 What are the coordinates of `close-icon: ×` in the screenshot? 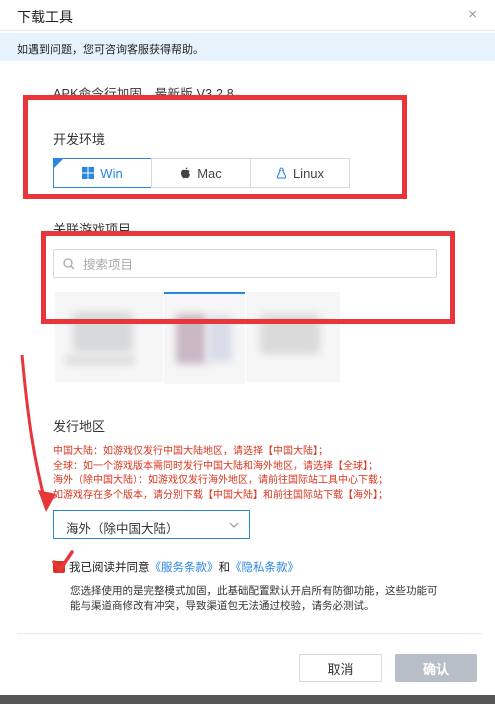 It's located at (472, 14).